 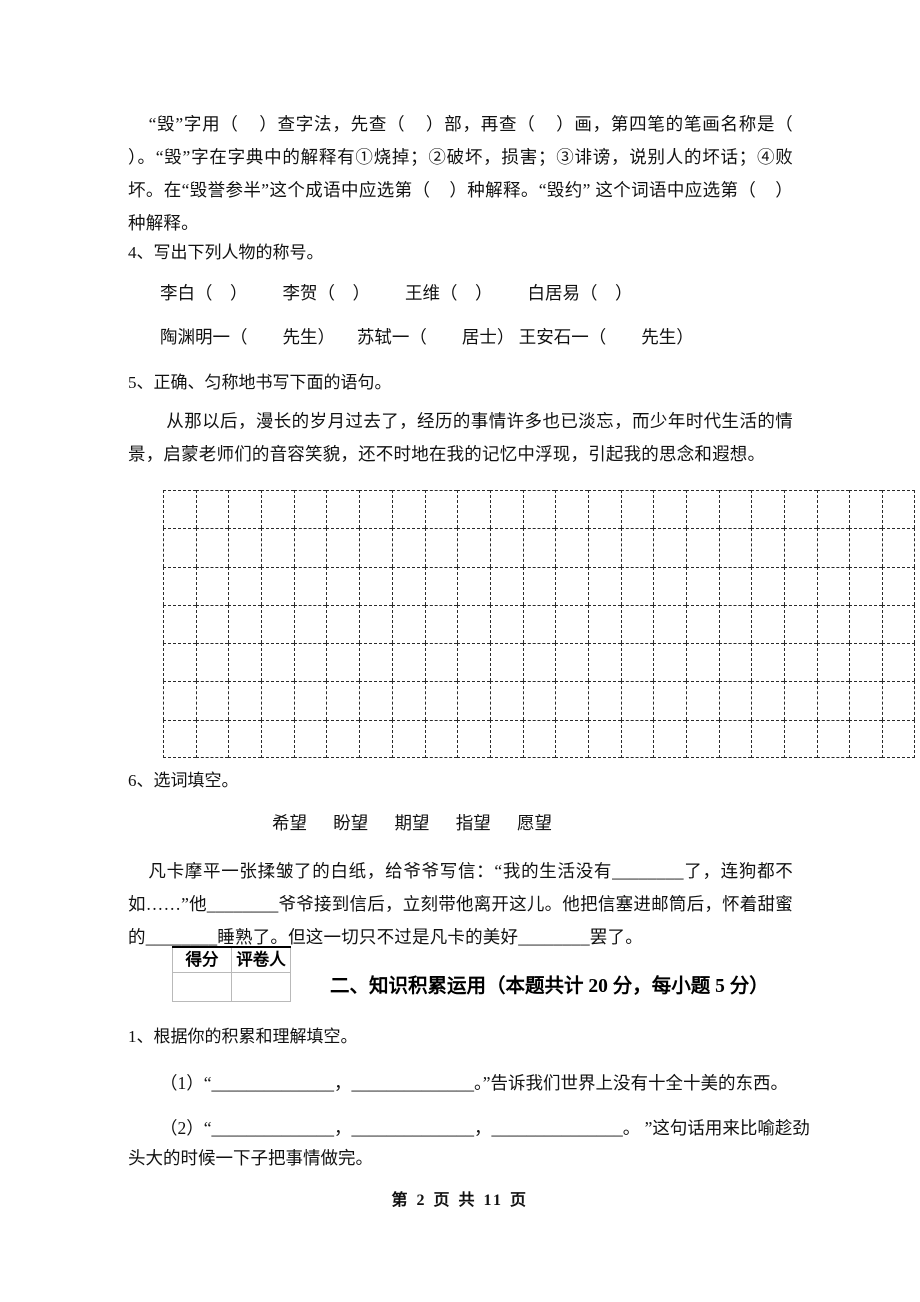 I want to click on score-value-cell-grader, so click(x=261, y=987).